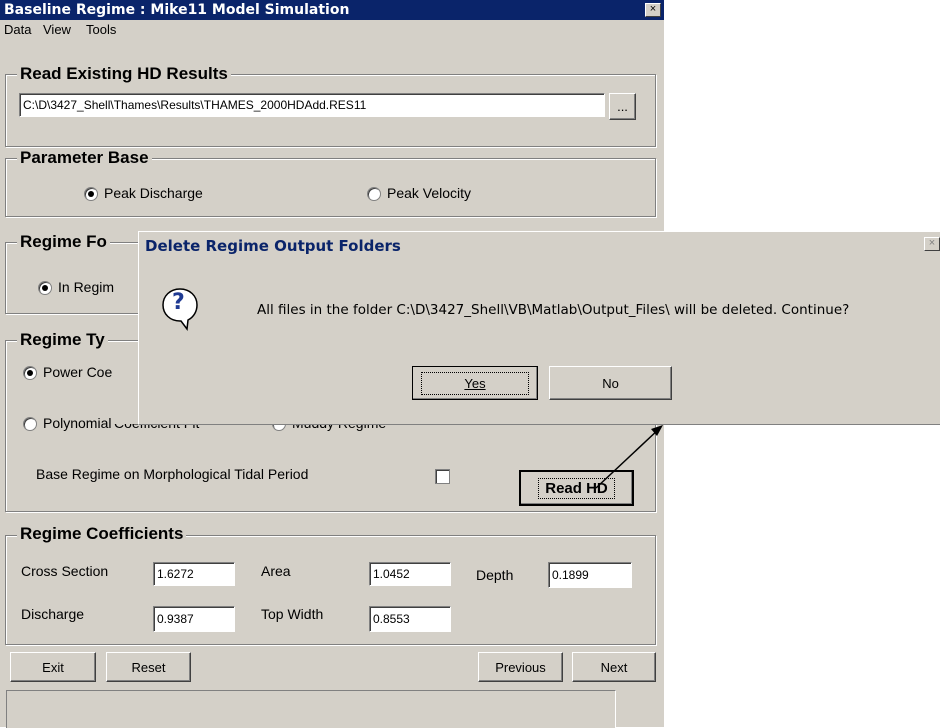 This screenshot has height=728, width=940. I want to click on dialog-title-bar: Delete Regime Output Folders ×, so click(539, 245).